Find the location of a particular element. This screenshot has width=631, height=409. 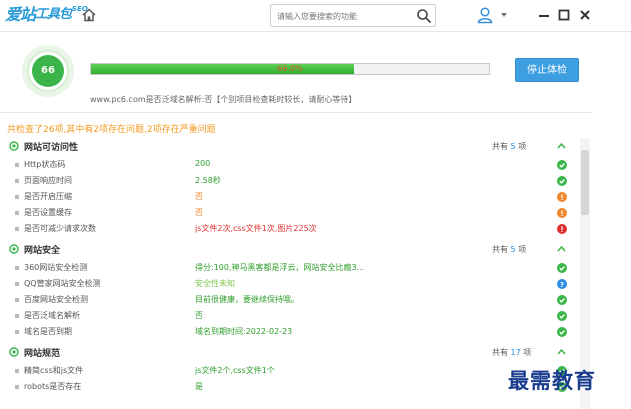

search-icon is located at coordinates (424, 16).